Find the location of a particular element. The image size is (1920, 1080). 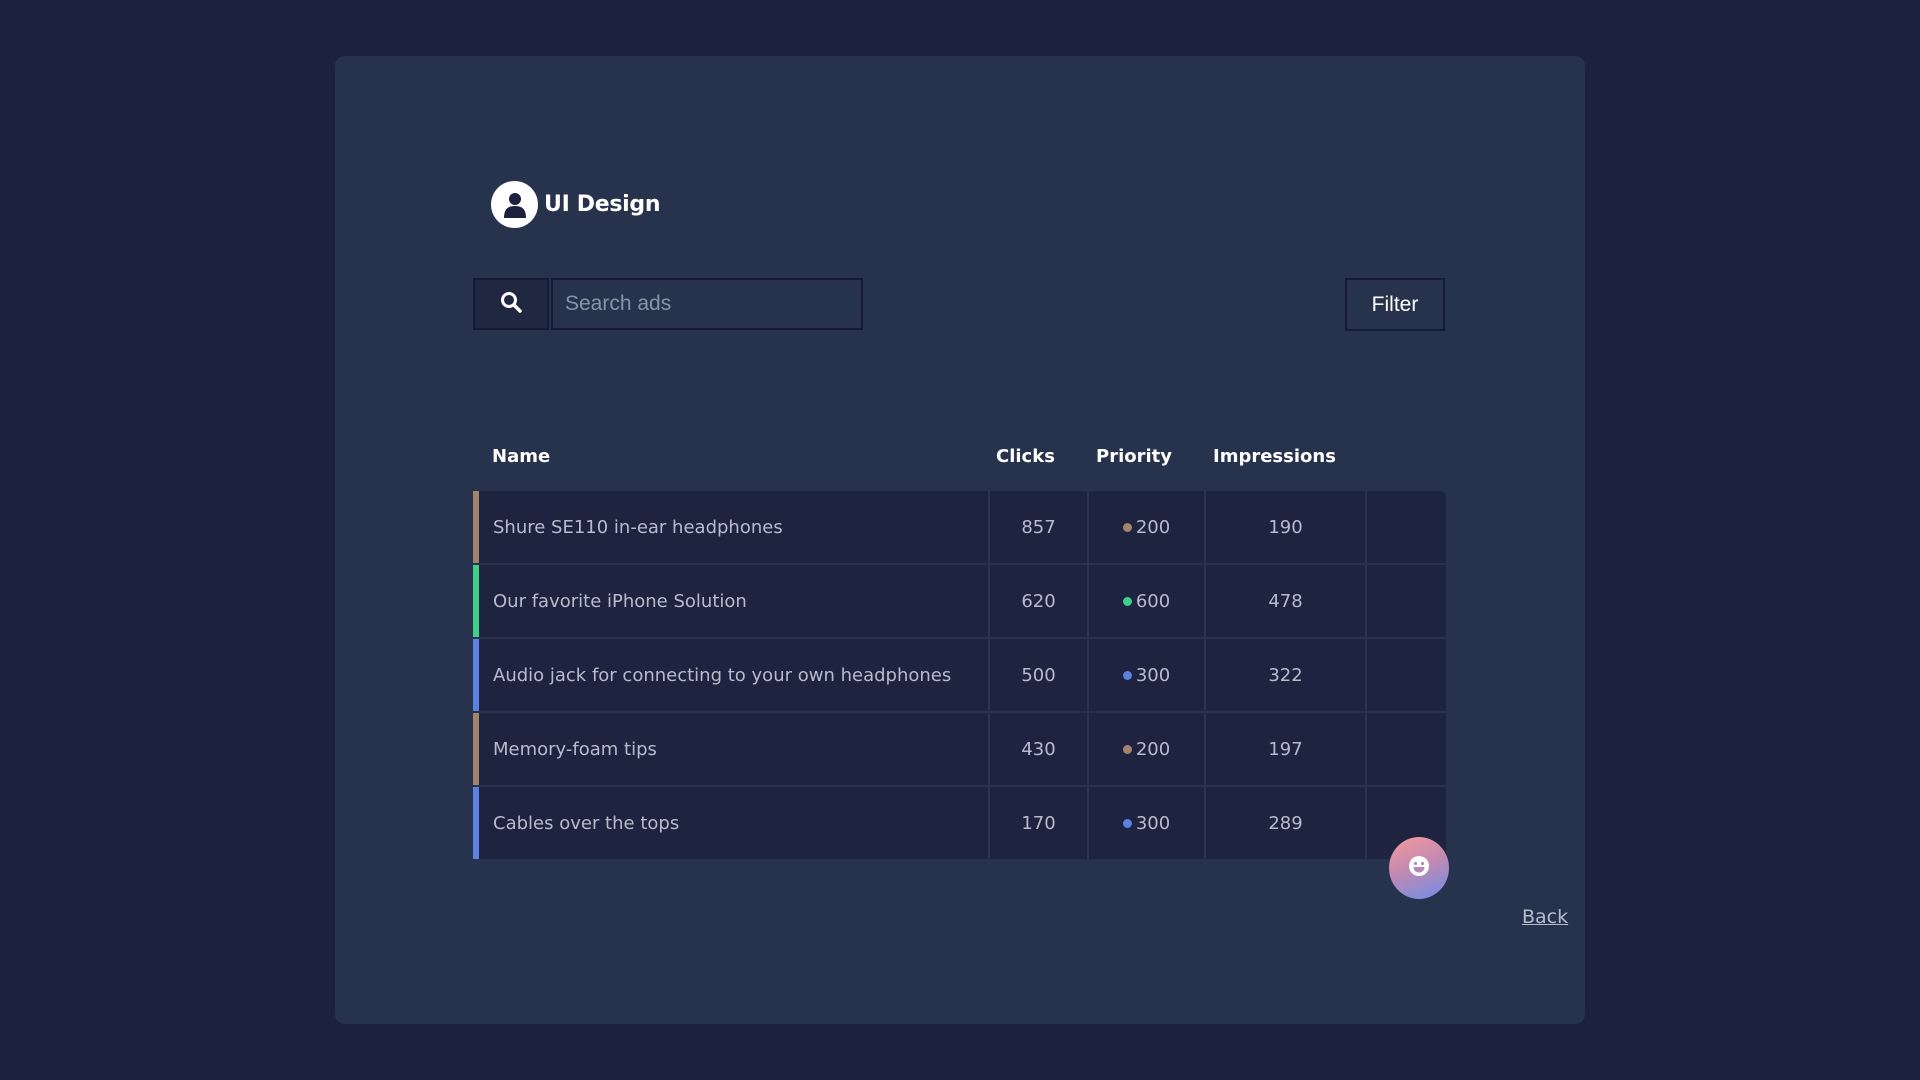

table-header: Name Clicks Priority Impressions is located at coordinates (959, 461).